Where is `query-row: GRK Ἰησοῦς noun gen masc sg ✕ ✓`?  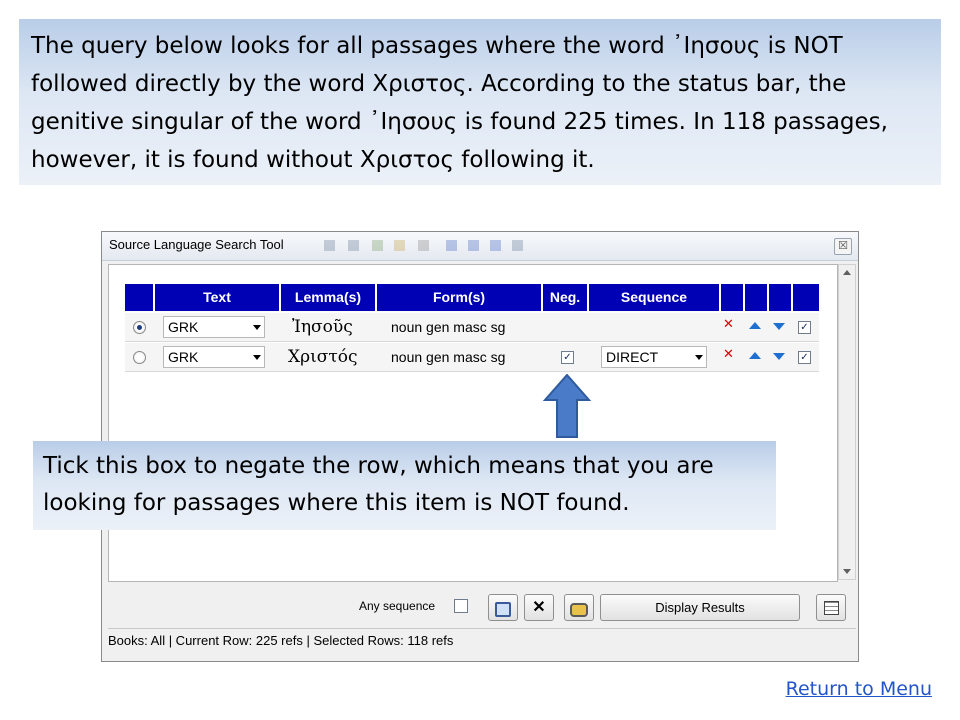
query-row: GRK Ἰησοῦς noun gen masc sg ✕ ✓ is located at coordinates (472, 327).